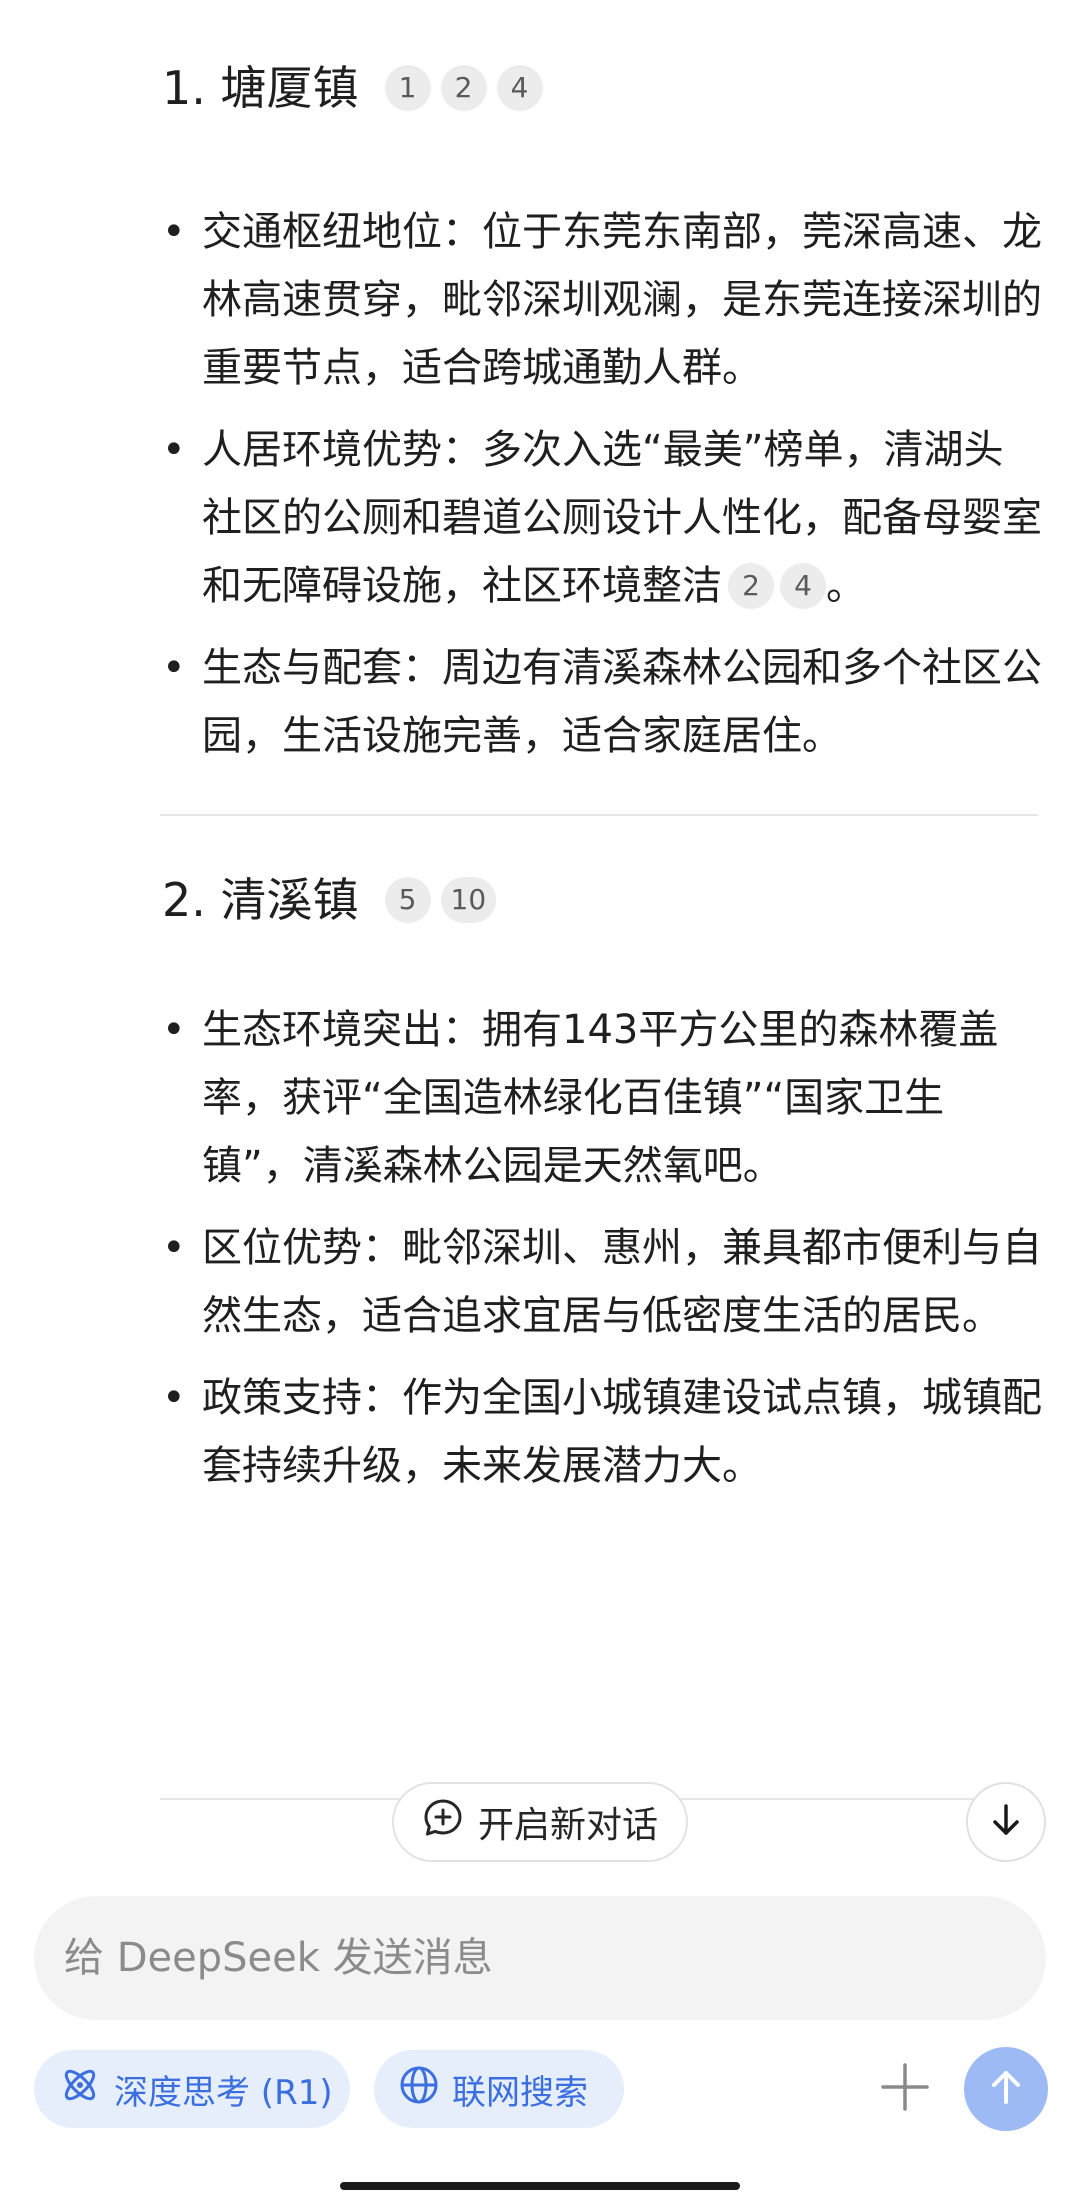 The height and width of the screenshot is (2207, 1080). I want to click on reference-badges: 5 10, so click(440, 900).